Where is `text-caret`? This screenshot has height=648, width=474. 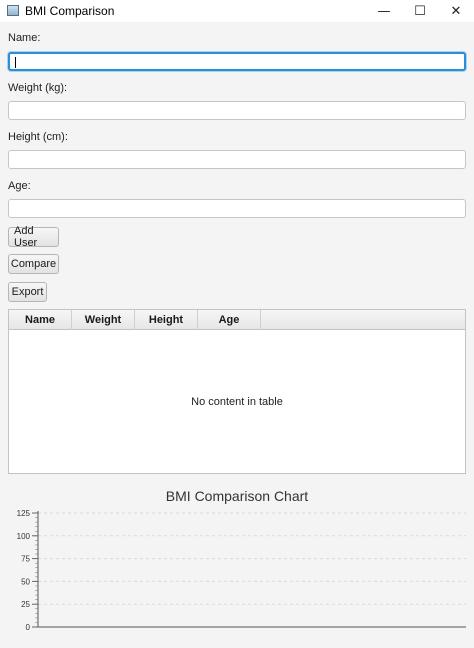
text-caret is located at coordinates (15, 62).